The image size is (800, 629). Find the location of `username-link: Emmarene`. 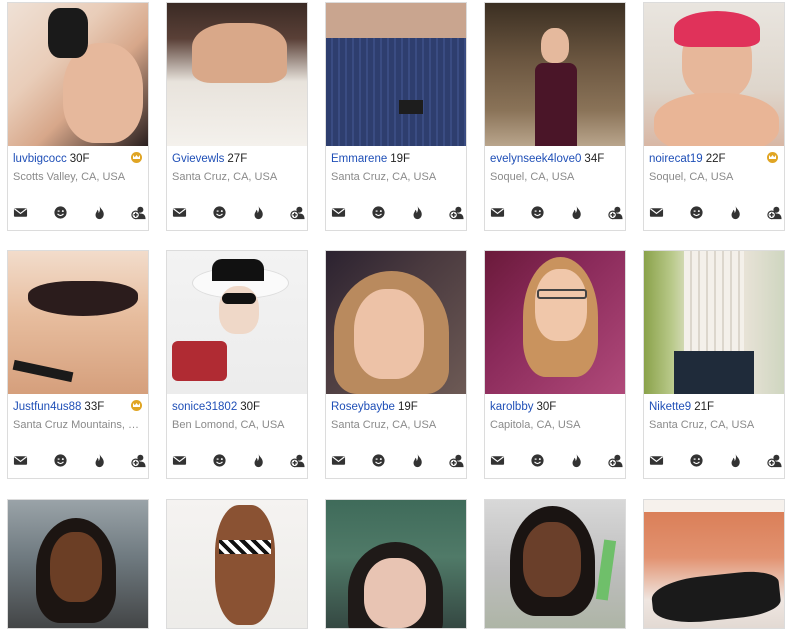

username-link: Emmarene is located at coordinates (359, 159).